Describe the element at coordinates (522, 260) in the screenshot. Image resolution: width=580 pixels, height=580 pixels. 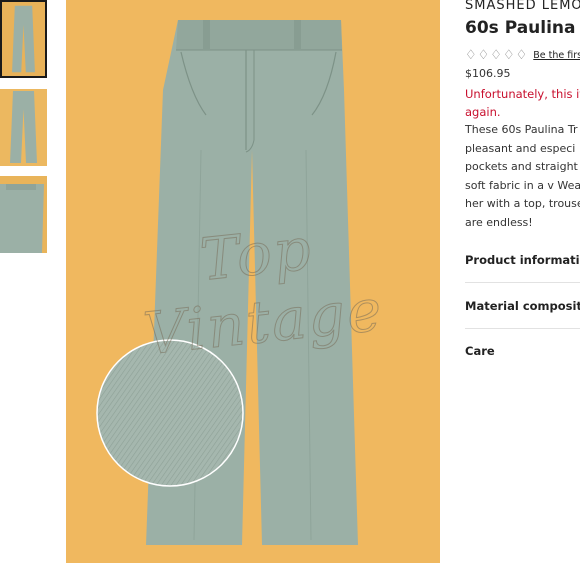
I see `accordion-product-information: Product informatio` at that location.